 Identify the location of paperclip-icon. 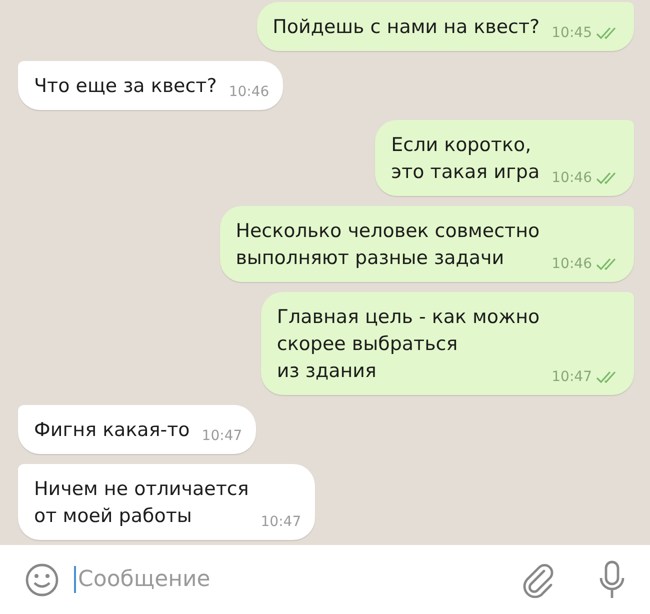
(539, 580).